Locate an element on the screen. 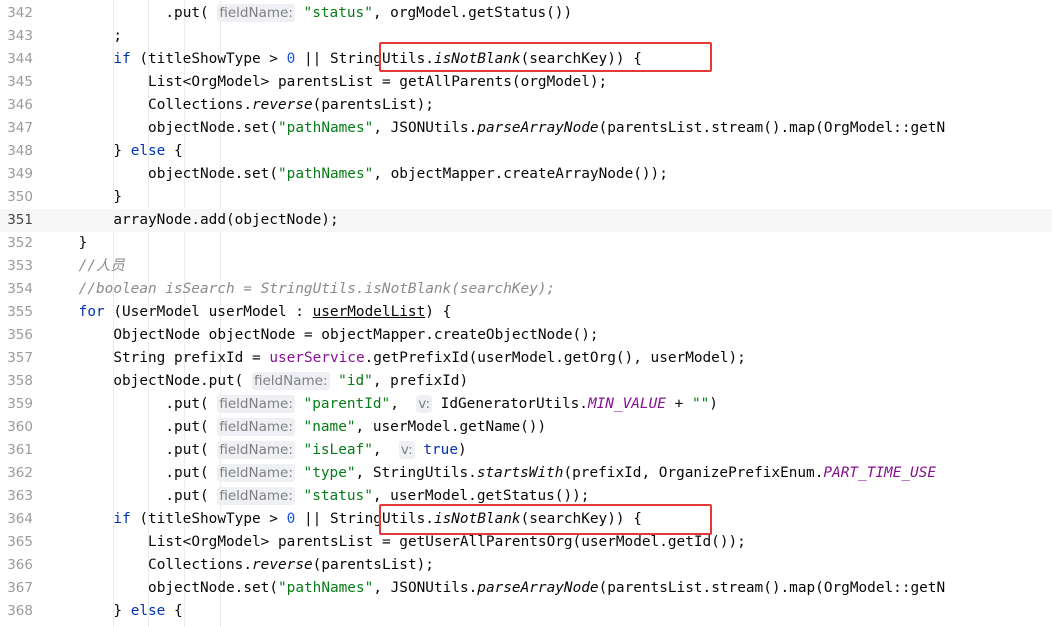 The height and width of the screenshot is (627, 1052). line-number: 367 is located at coordinates (20, 588).